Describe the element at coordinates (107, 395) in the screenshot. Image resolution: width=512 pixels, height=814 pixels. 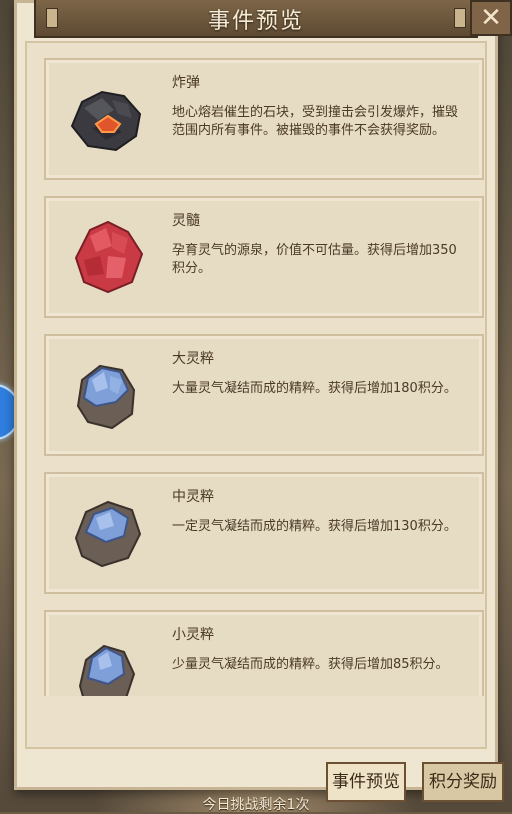
I see `large-blue-ore-icon` at that location.